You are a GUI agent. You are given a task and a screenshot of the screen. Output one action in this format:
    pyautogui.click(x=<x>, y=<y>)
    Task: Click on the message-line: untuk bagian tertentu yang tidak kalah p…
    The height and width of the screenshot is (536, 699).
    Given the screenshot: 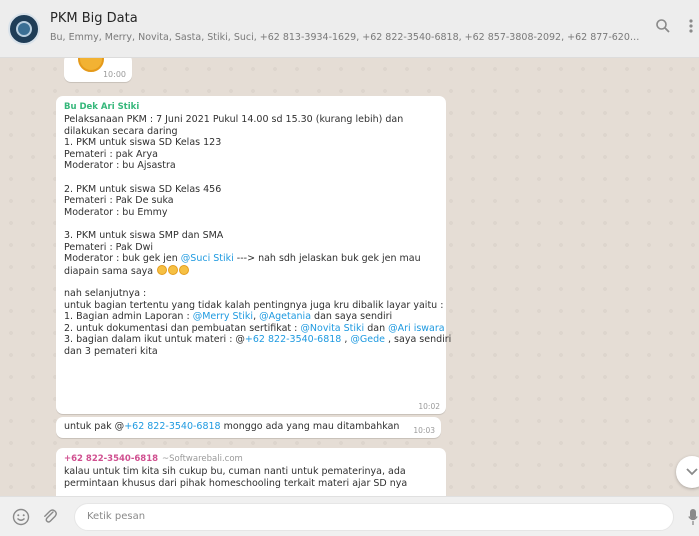 What is the action you would take?
    pyautogui.click(x=254, y=305)
    